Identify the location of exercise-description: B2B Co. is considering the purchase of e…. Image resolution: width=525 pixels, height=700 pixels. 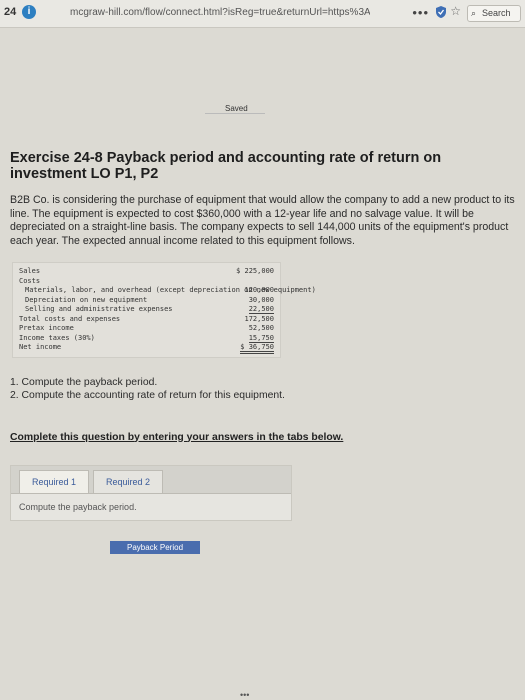
(262, 220).